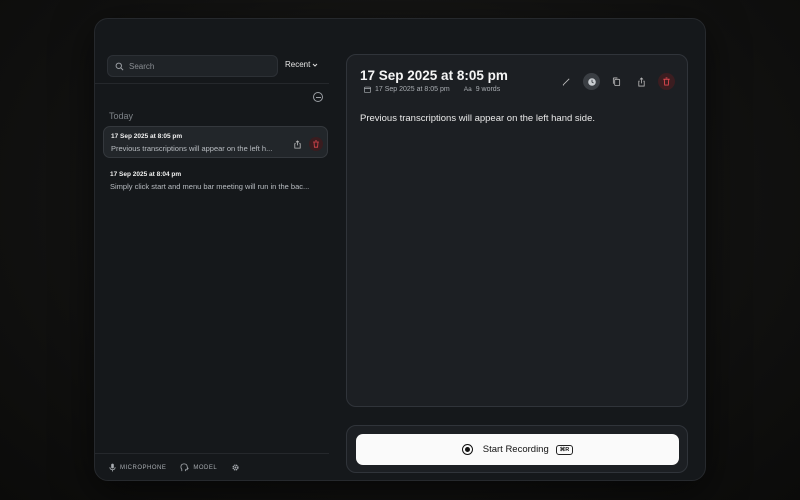 The width and height of the screenshot is (800, 500). I want to click on transcript-title: 17 Sep 2025 at 8:05 pm, so click(434, 75).